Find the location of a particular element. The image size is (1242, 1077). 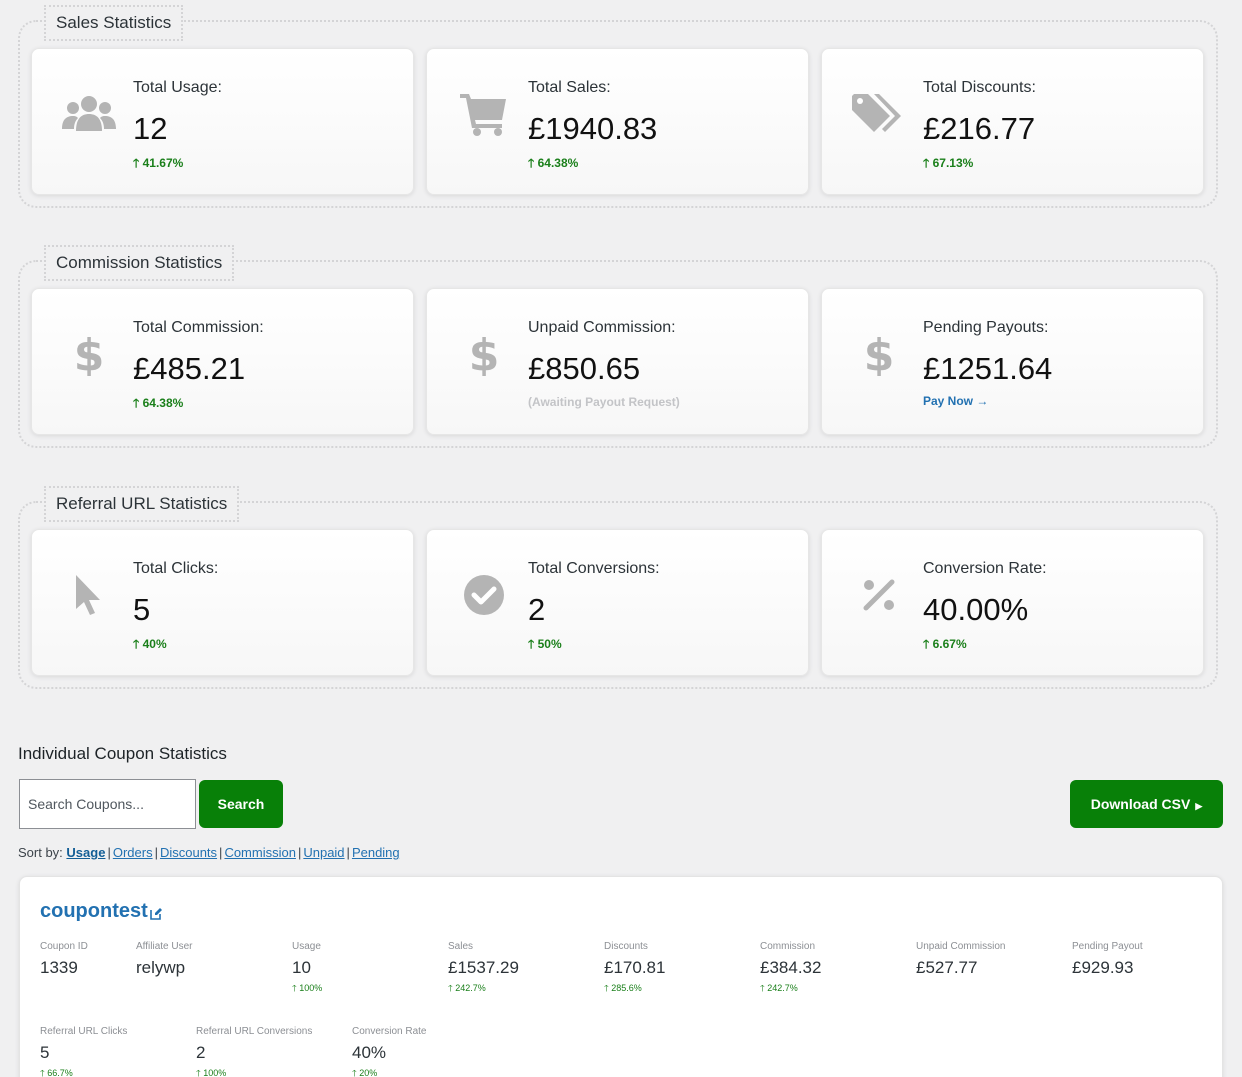

card-value: 40.00% is located at coordinates (976, 609).